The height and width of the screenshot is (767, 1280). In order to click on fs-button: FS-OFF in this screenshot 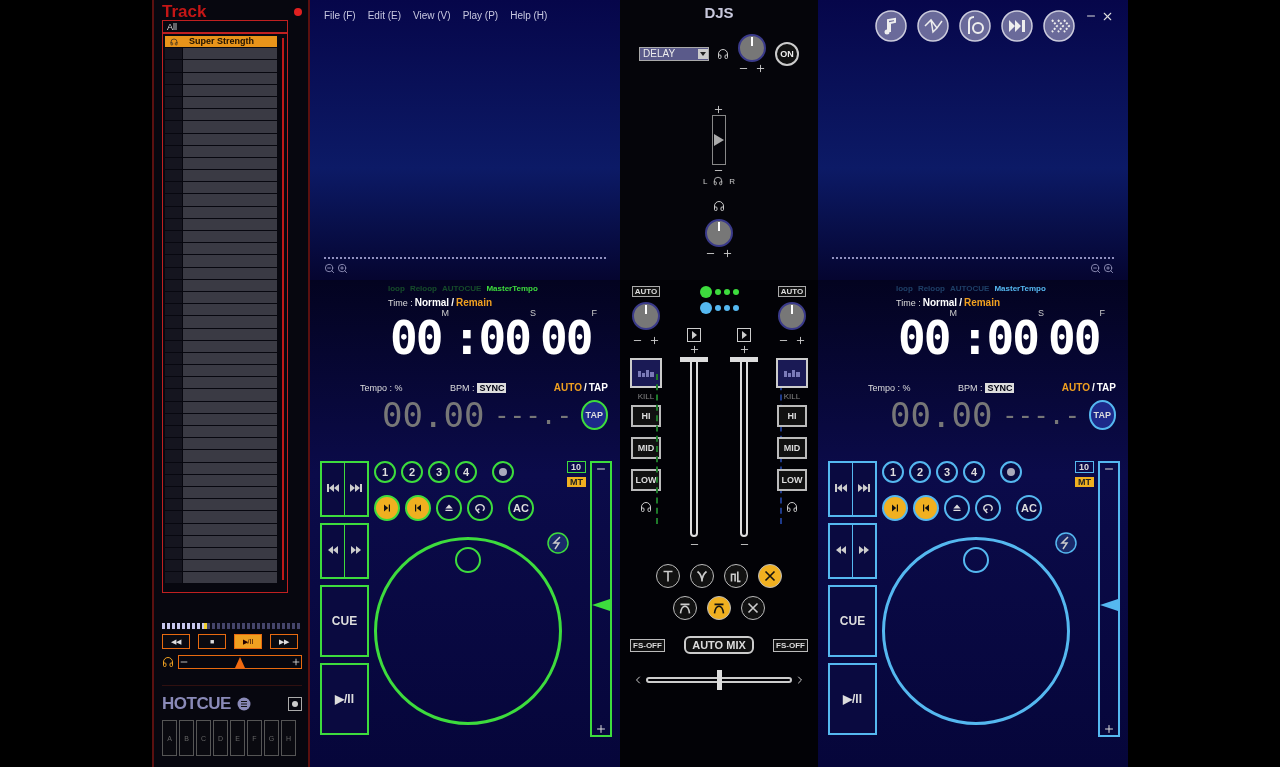, I will do `click(790, 645)`.